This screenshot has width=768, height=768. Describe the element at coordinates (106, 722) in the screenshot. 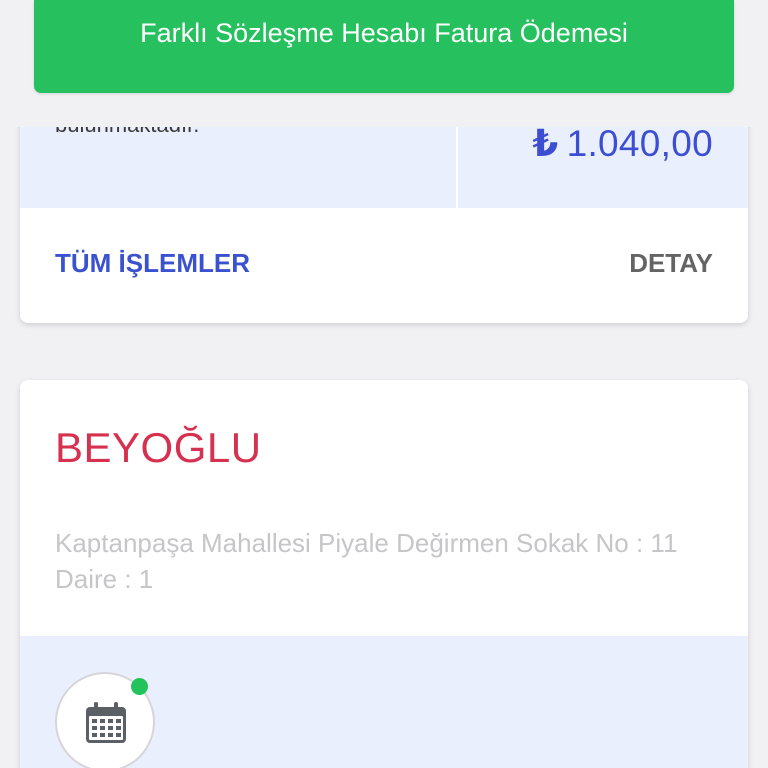

I see `calendar-icon` at that location.